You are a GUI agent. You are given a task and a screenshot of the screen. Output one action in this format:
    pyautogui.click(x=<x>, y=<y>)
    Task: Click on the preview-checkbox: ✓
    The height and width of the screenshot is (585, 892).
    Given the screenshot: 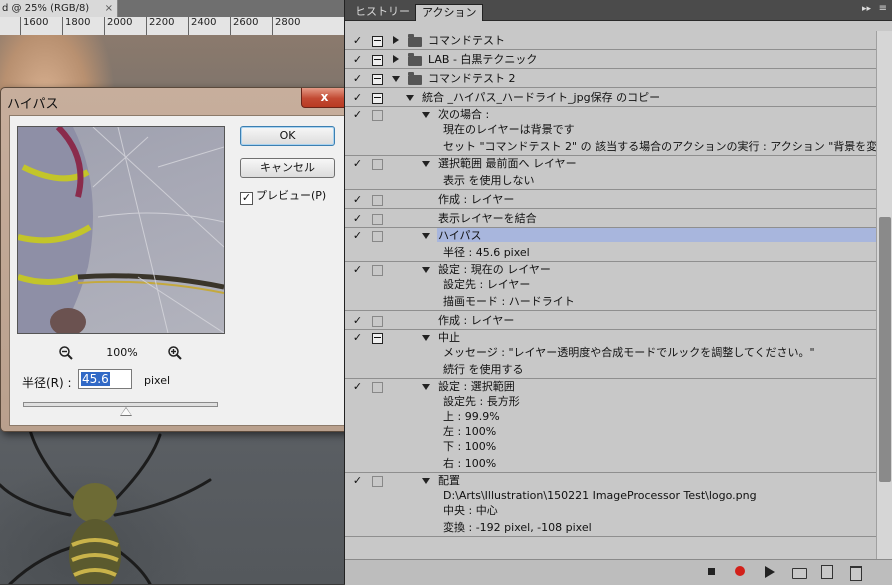 What is the action you would take?
    pyautogui.click(x=246, y=198)
    